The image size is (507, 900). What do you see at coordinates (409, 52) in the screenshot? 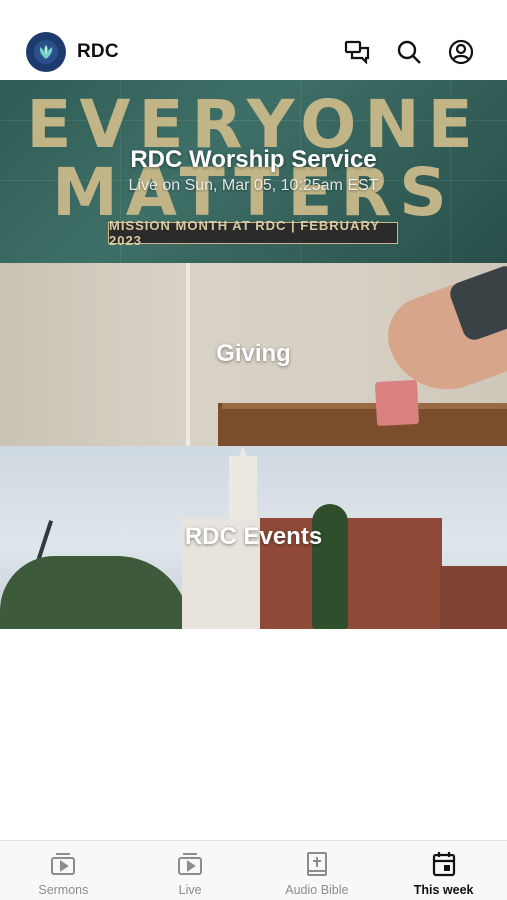
I see `search-icon` at bounding box center [409, 52].